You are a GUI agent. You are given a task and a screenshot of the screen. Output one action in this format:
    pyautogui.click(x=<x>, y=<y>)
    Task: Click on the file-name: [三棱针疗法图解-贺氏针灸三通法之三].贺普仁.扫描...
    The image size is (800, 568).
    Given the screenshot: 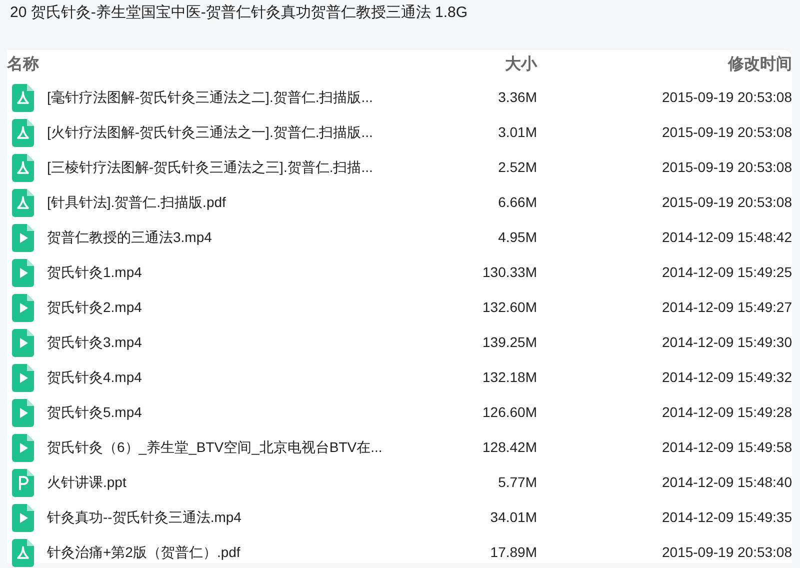 What is the action you would take?
    pyautogui.click(x=227, y=167)
    